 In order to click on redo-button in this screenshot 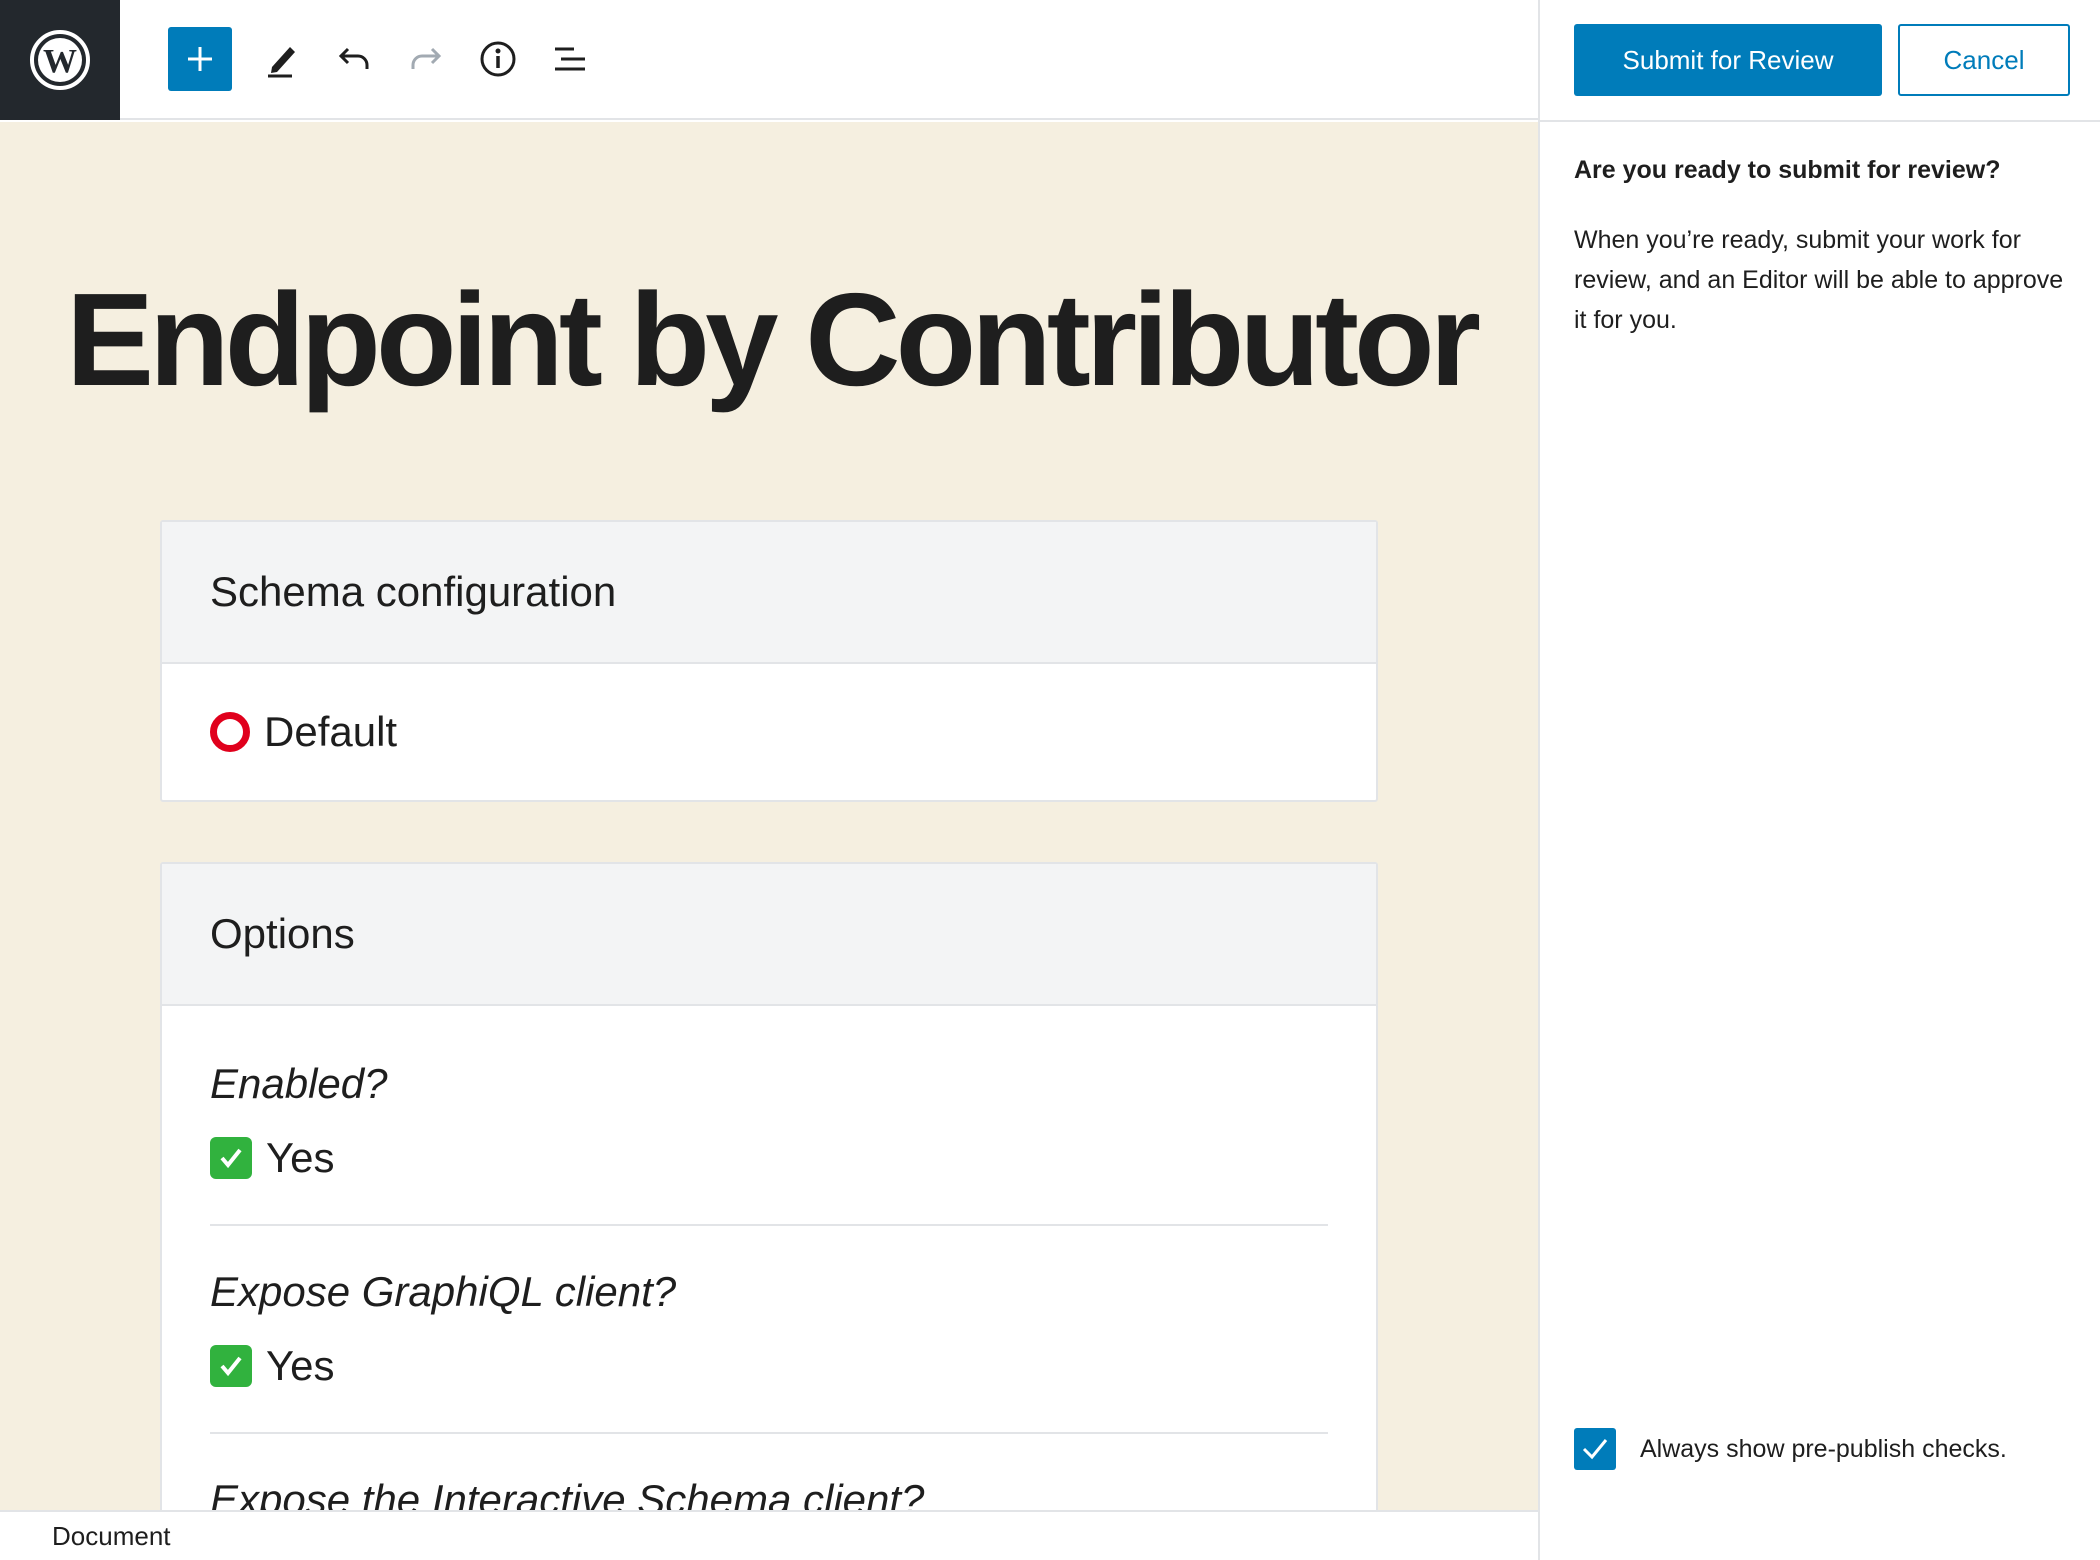, I will do `click(426, 59)`.